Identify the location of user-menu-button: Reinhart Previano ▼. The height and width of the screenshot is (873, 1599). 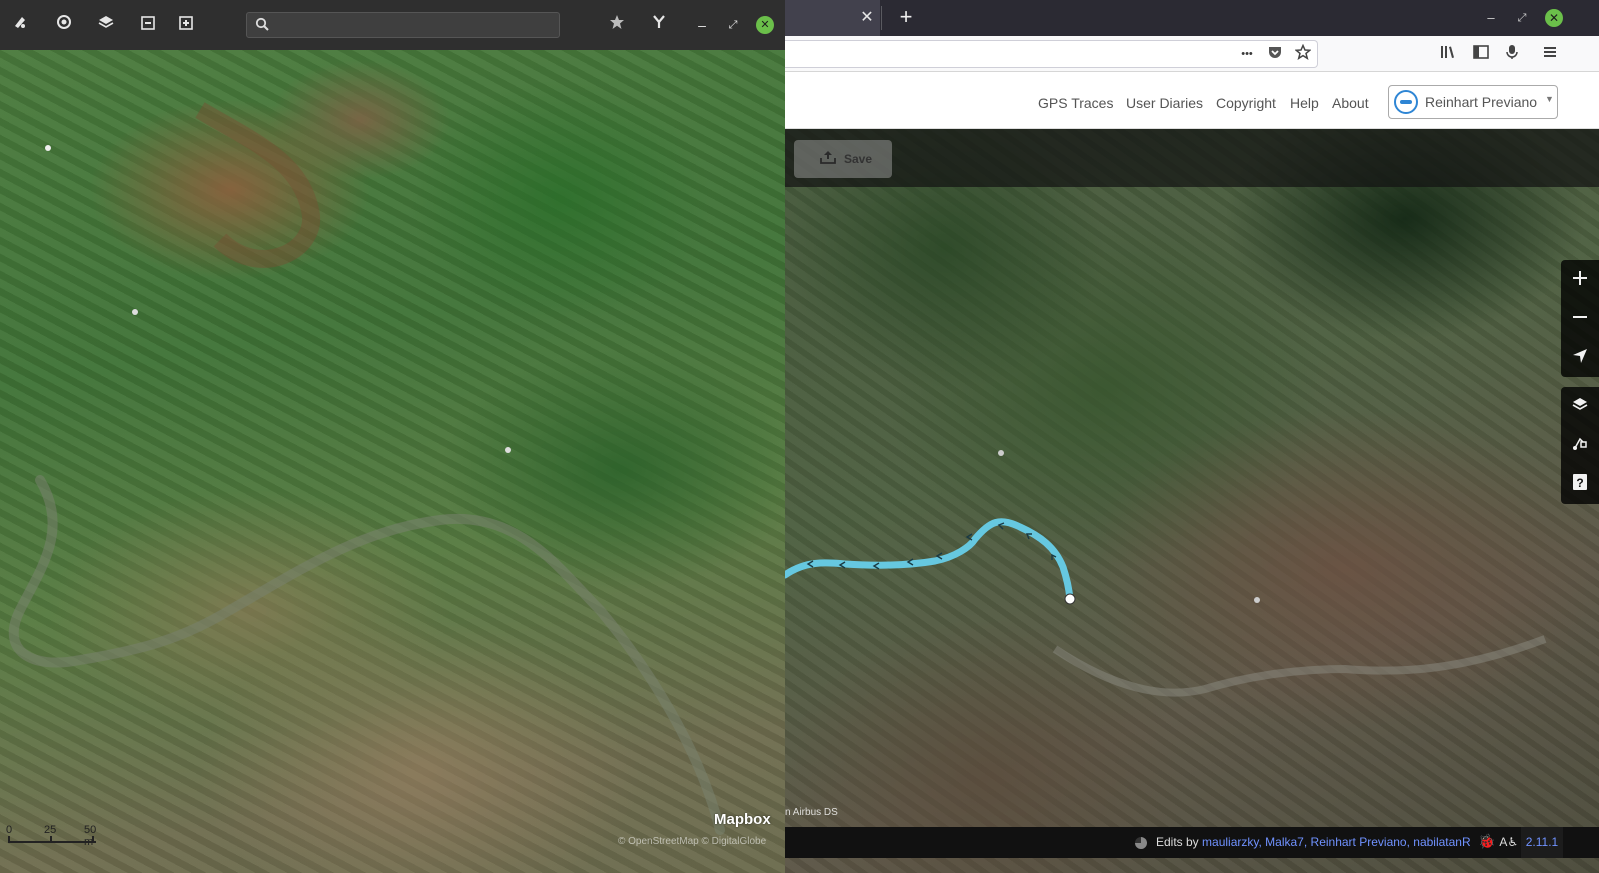
(1473, 102).